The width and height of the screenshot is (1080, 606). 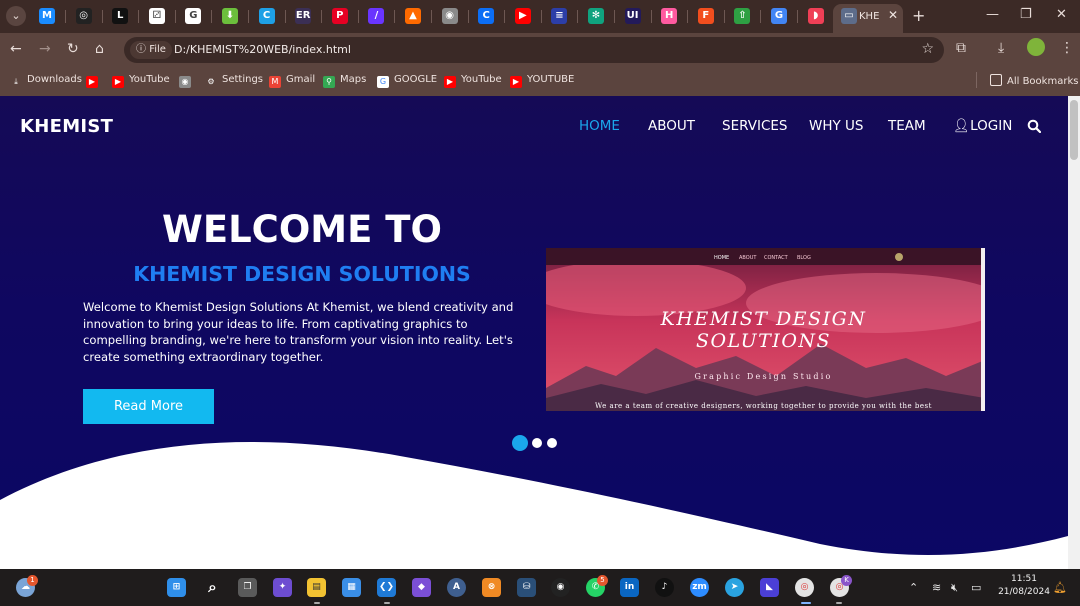 I want to click on mysql-workbench-icon: ⛁, so click(x=526, y=587).